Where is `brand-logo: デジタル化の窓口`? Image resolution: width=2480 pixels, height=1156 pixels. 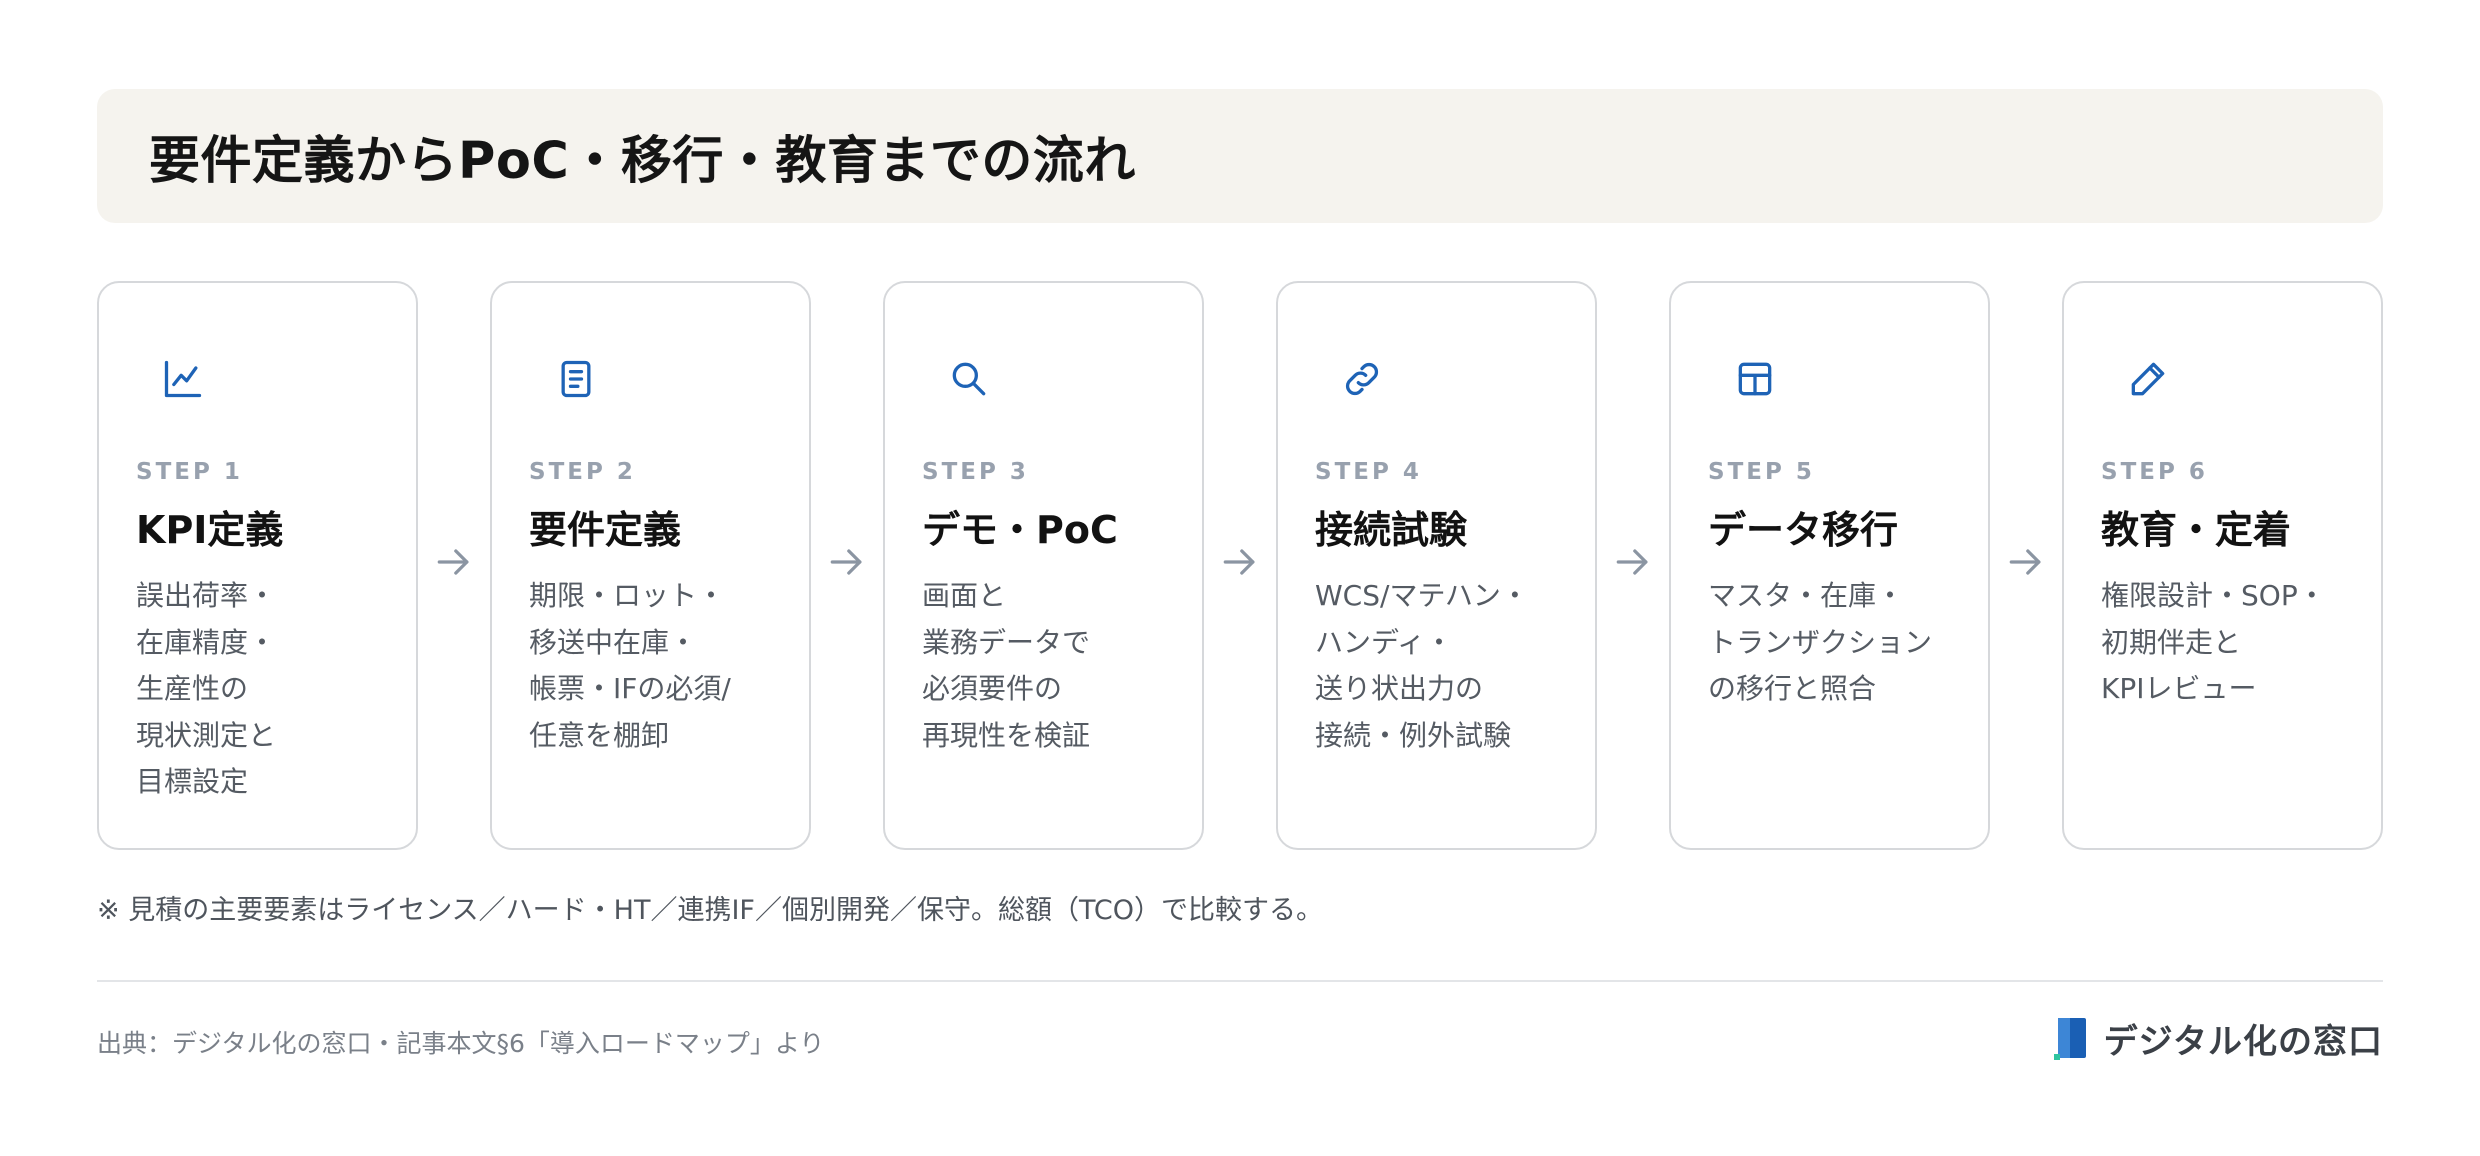 brand-logo: デジタル化の窓口 is located at coordinates (2218, 1038).